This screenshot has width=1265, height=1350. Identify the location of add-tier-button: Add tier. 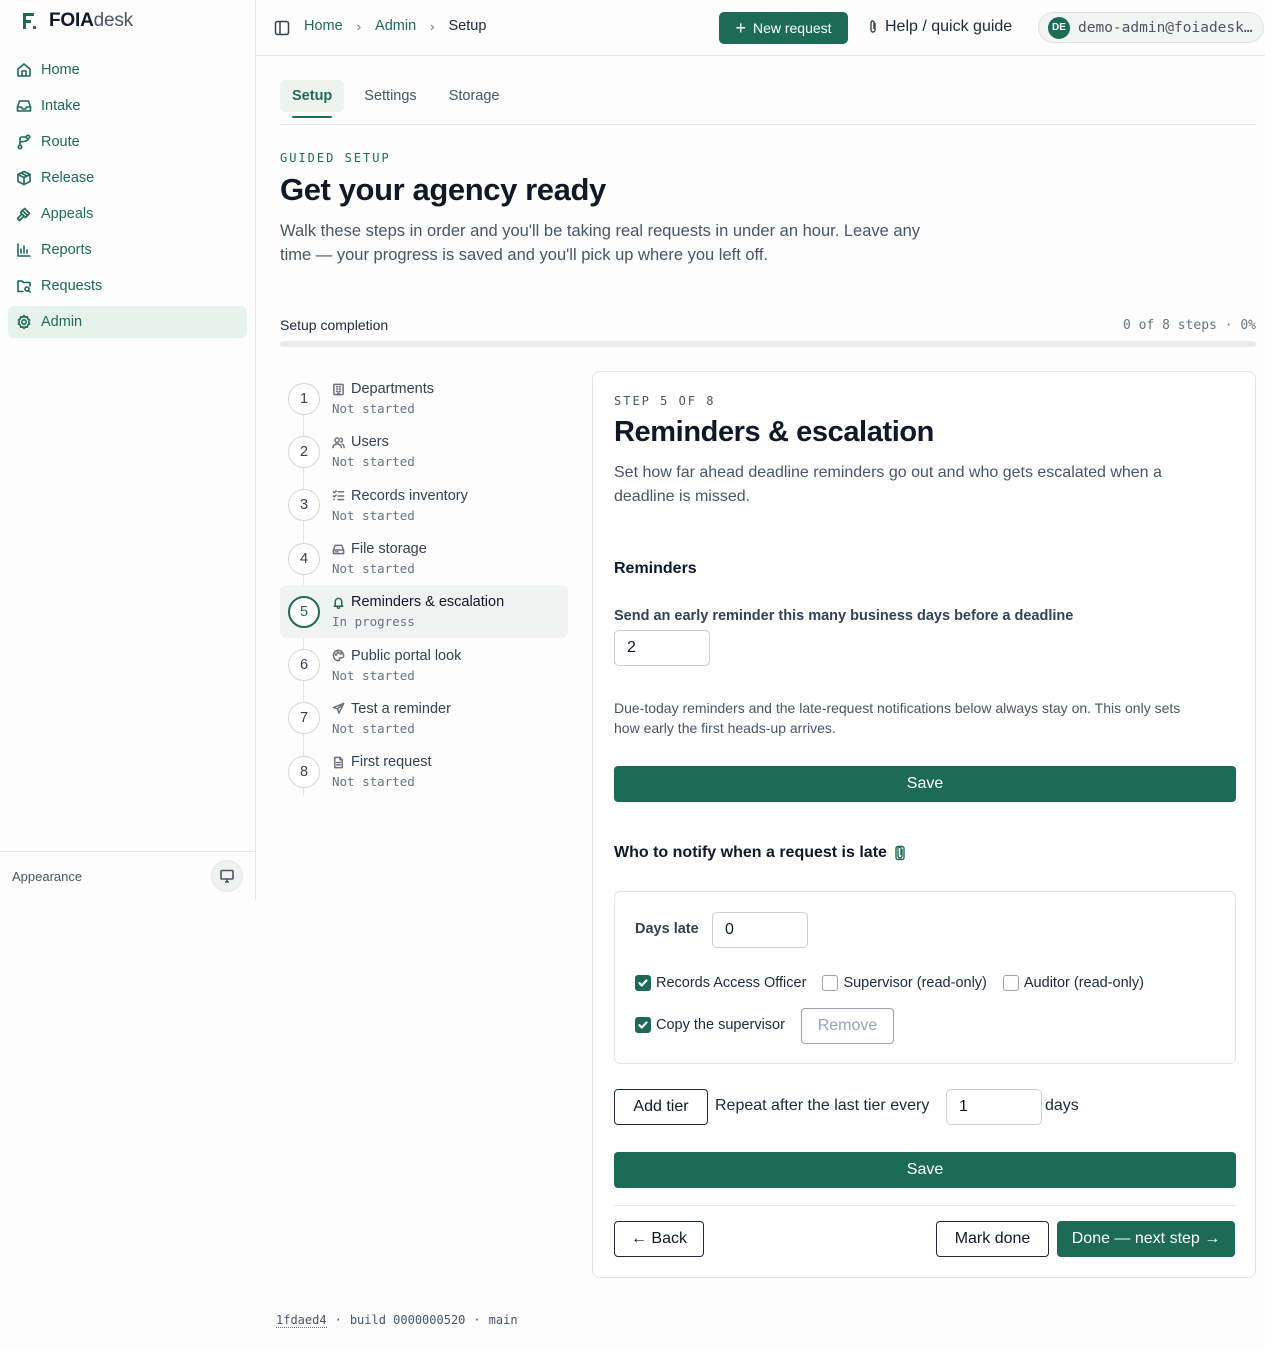
(661, 1107).